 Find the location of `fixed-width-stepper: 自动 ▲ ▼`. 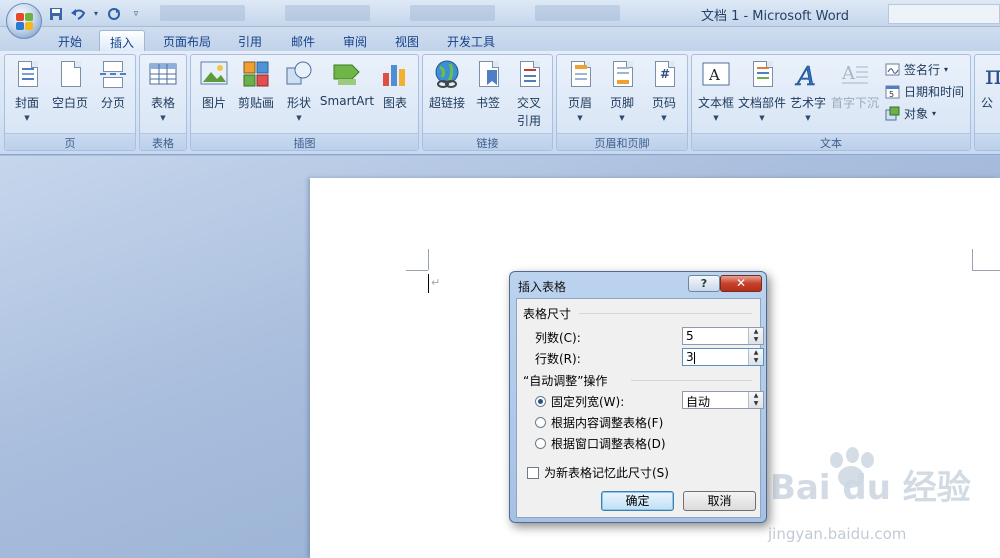

fixed-width-stepper: 自动 ▲ ▼ is located at coordinates (723, 400).